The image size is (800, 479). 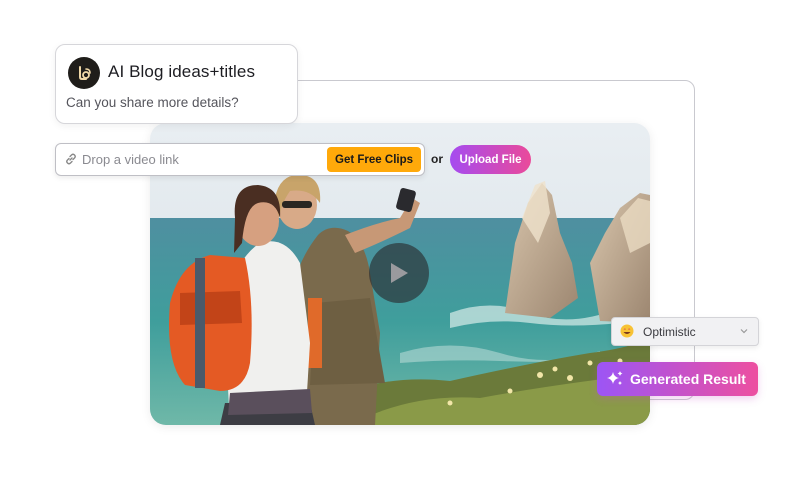 What do you see at coordinates (669, 332) in the screenshot?
I see `tone-selected-value: Optimistic` at bounding box center [669, 332].